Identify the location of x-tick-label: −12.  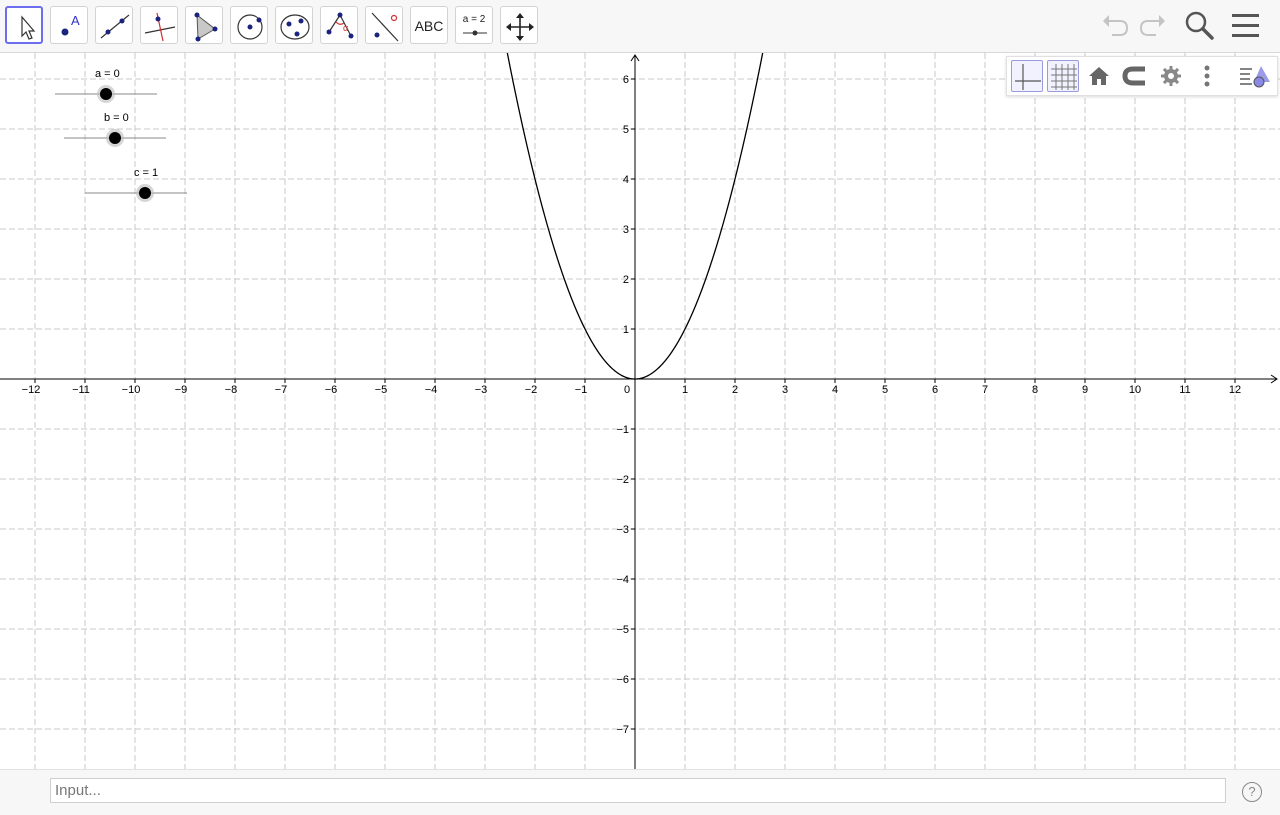
(31, 390).